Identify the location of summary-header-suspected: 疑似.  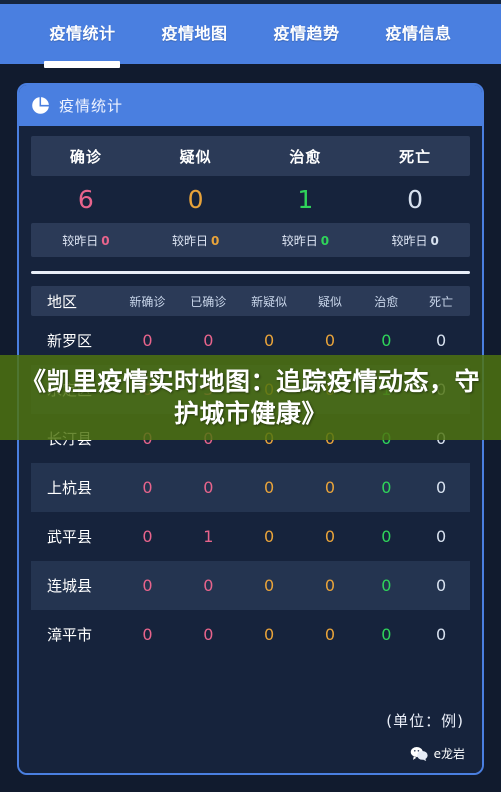
(195, 156).